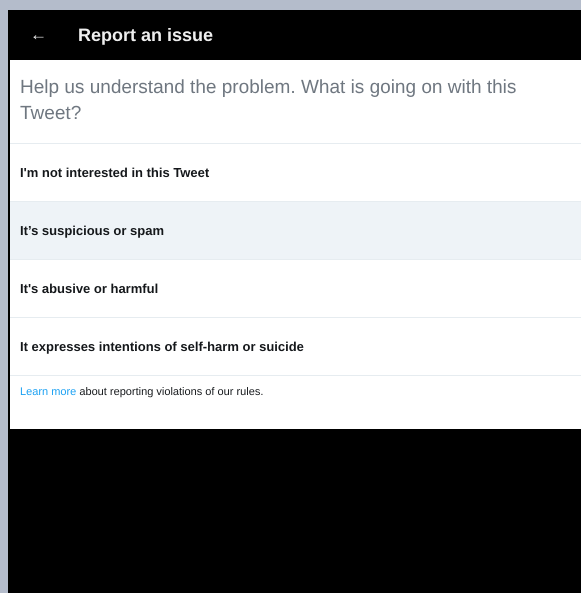 Image resolution: width=581 pixels, height=593 pixels. Describe the element at coordinates (295, 231) in the screenshot. I see `report-option: It’s suspicious or spam` at that location.